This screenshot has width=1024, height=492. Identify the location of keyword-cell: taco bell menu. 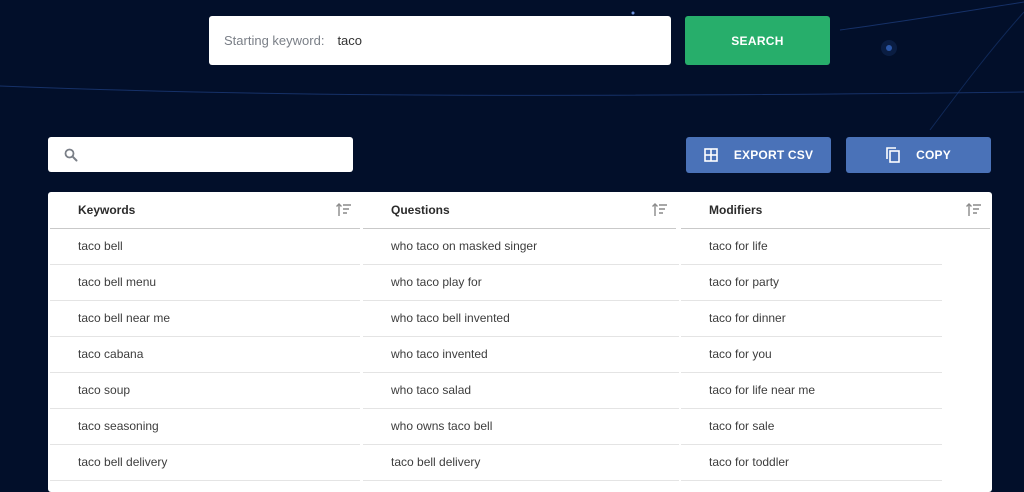
(205, 283).